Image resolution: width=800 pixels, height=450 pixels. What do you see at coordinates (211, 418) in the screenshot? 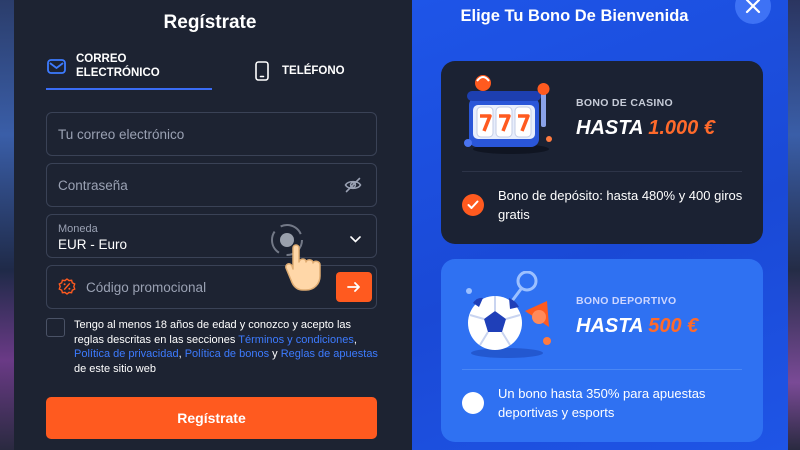
I see `register-button: Regístrate` at bounding box center [211, 418].